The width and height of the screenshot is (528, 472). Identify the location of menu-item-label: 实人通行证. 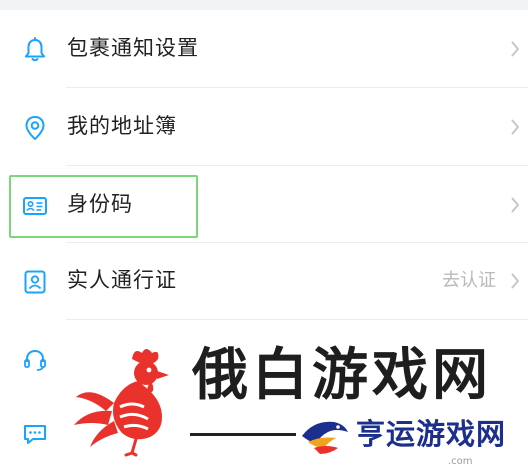
(122, 280).